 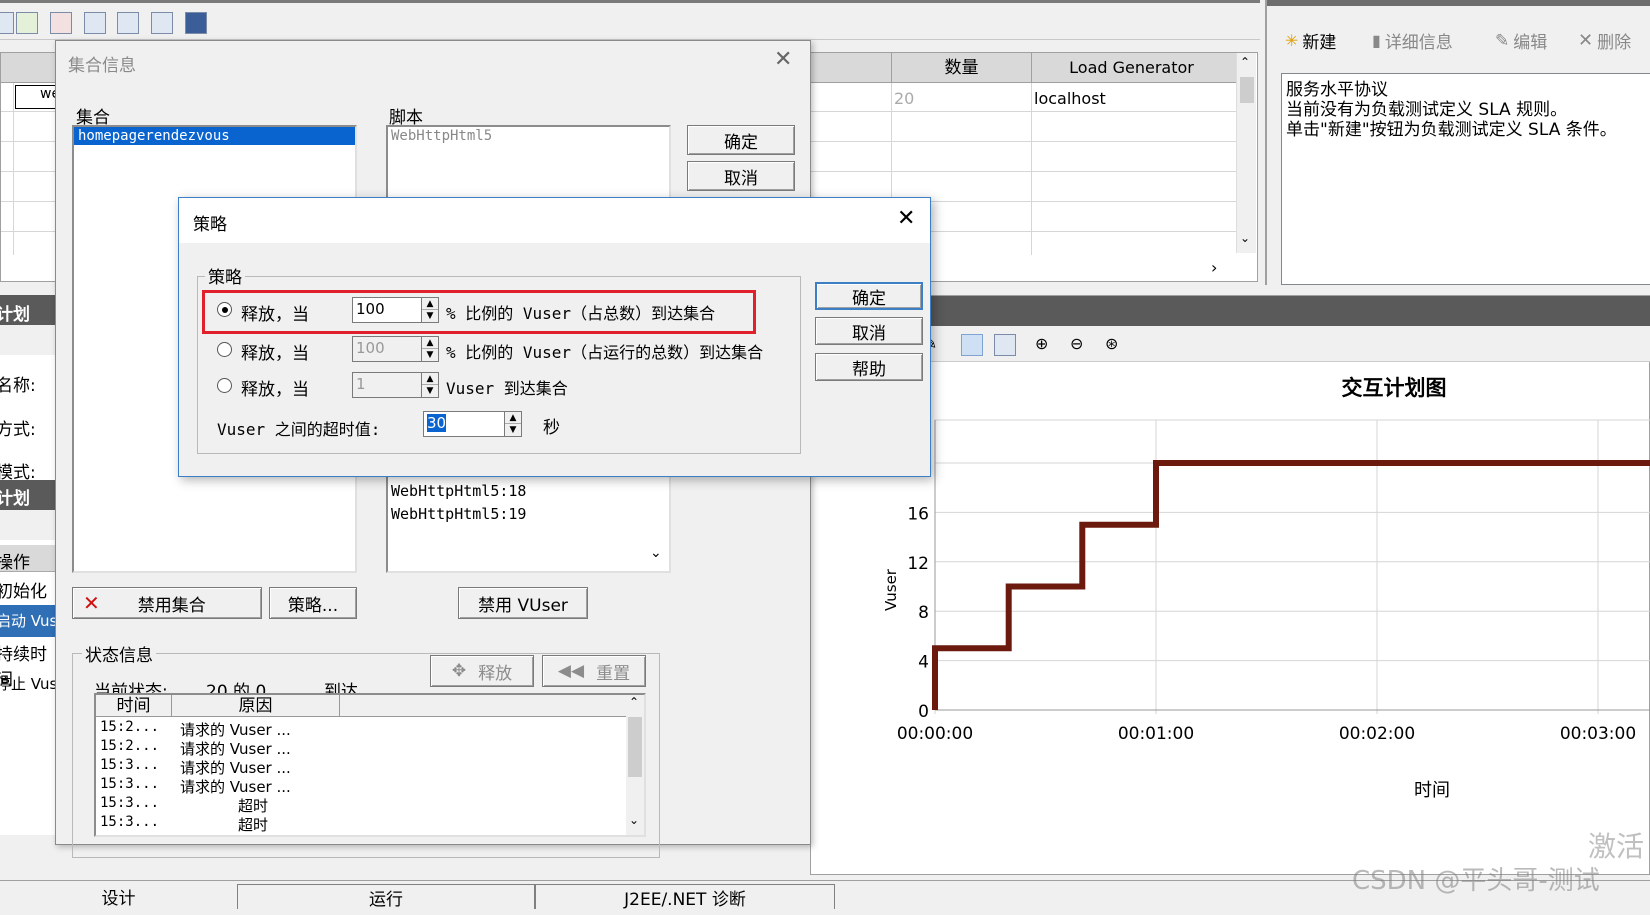 What do you see at coordinates (119, 653) in the screenshot?
I see `status-group-label: 状态信息` at bounding box center [119, 653].